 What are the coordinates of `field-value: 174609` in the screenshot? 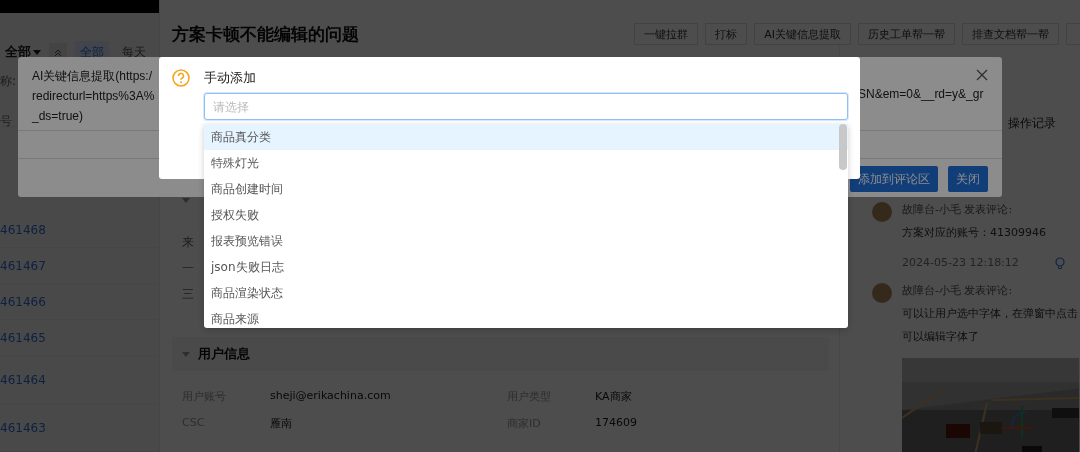 It's located at (616, 423).